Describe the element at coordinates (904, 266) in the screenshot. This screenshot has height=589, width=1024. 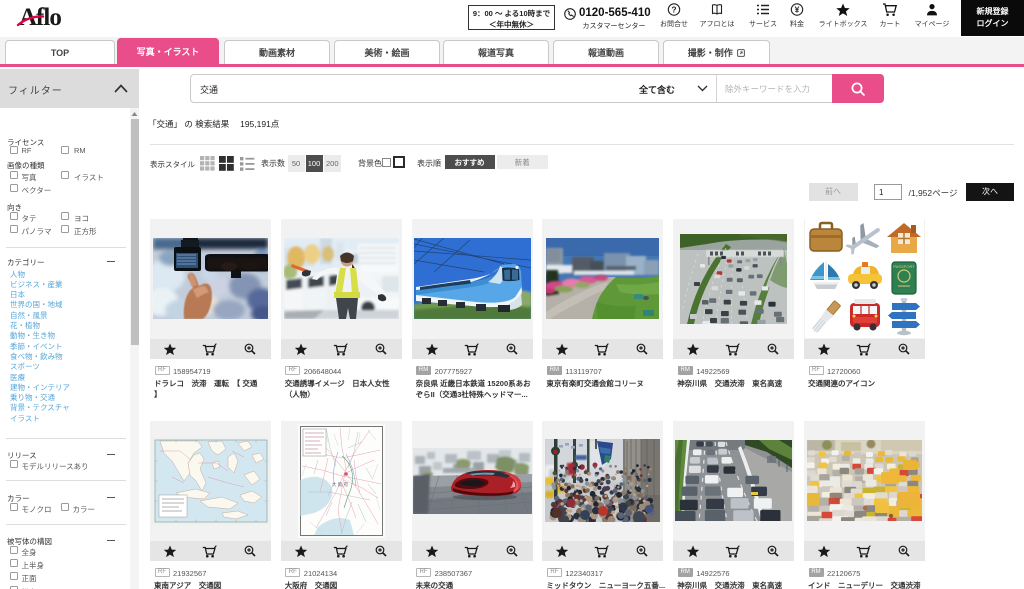
I see `svg-text: PASSPORT` at that location.